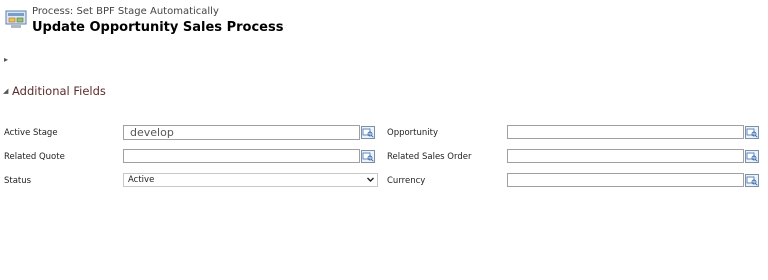 This screenshot has height=280, width=768. I want to click on related-quote-field, so click(241, 156).